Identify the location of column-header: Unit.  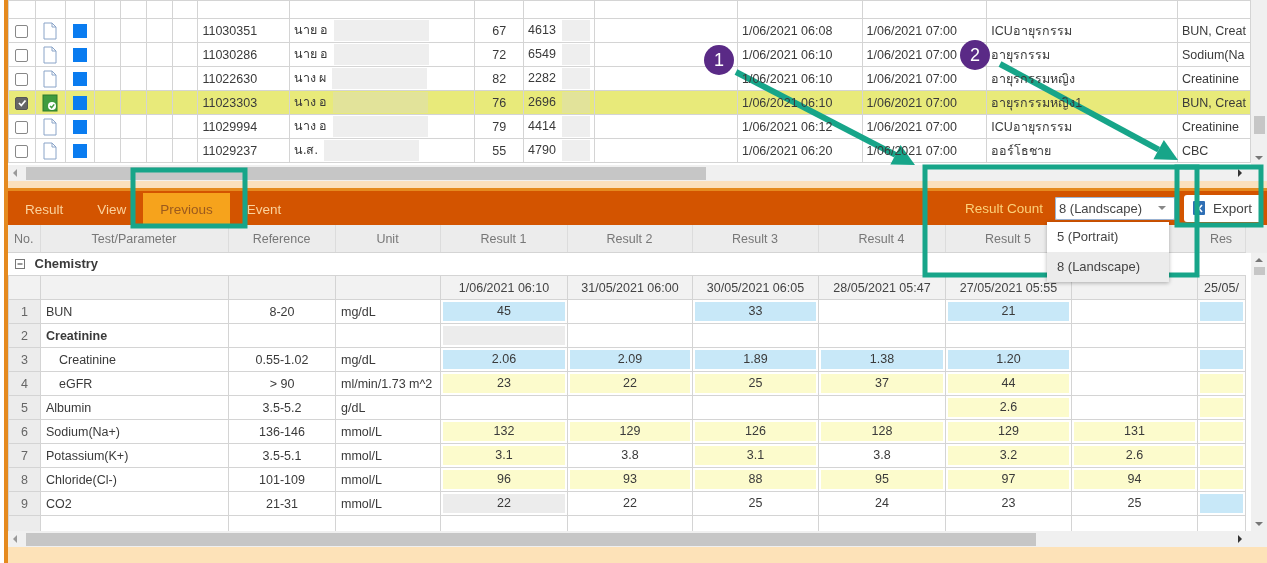
(387, 239).